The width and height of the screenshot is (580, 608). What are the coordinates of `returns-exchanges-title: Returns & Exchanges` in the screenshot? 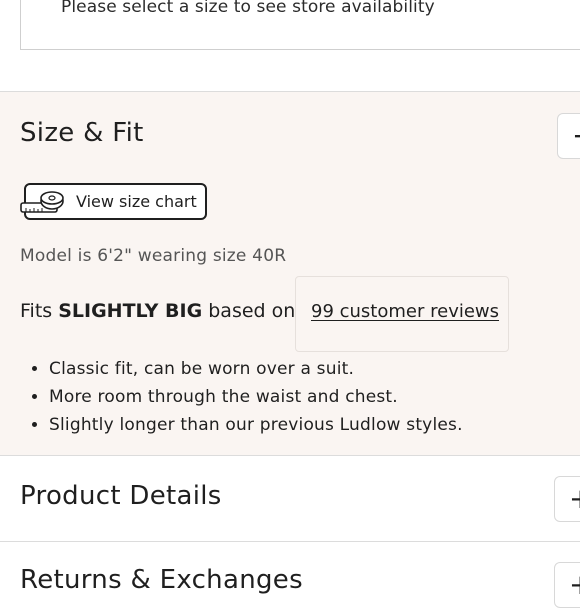 It's located at (161, 580).